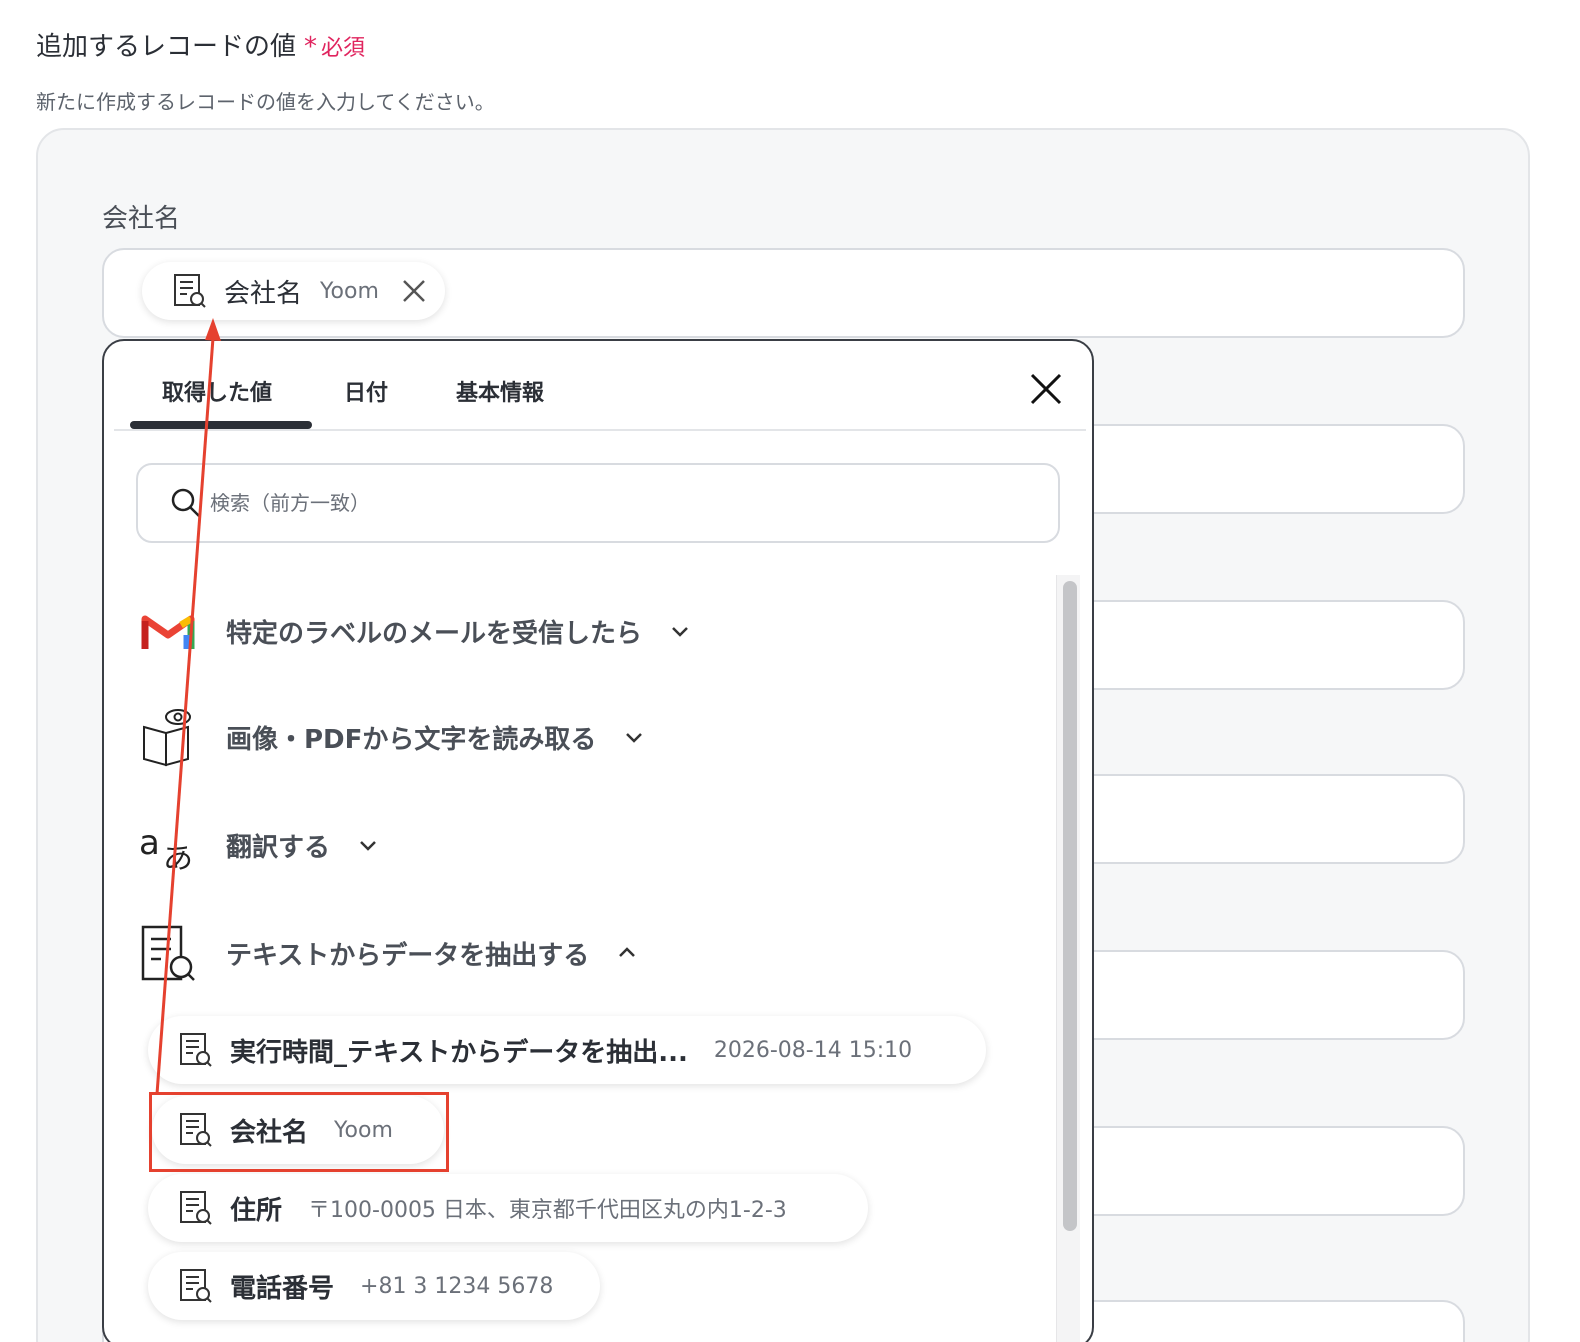 This screenshot has height=1342, width=1580. What do you see at coordinates (256, 1210) in the screenshot?
I see `value-item-name: 住所` at bounding box center [256, 1210].